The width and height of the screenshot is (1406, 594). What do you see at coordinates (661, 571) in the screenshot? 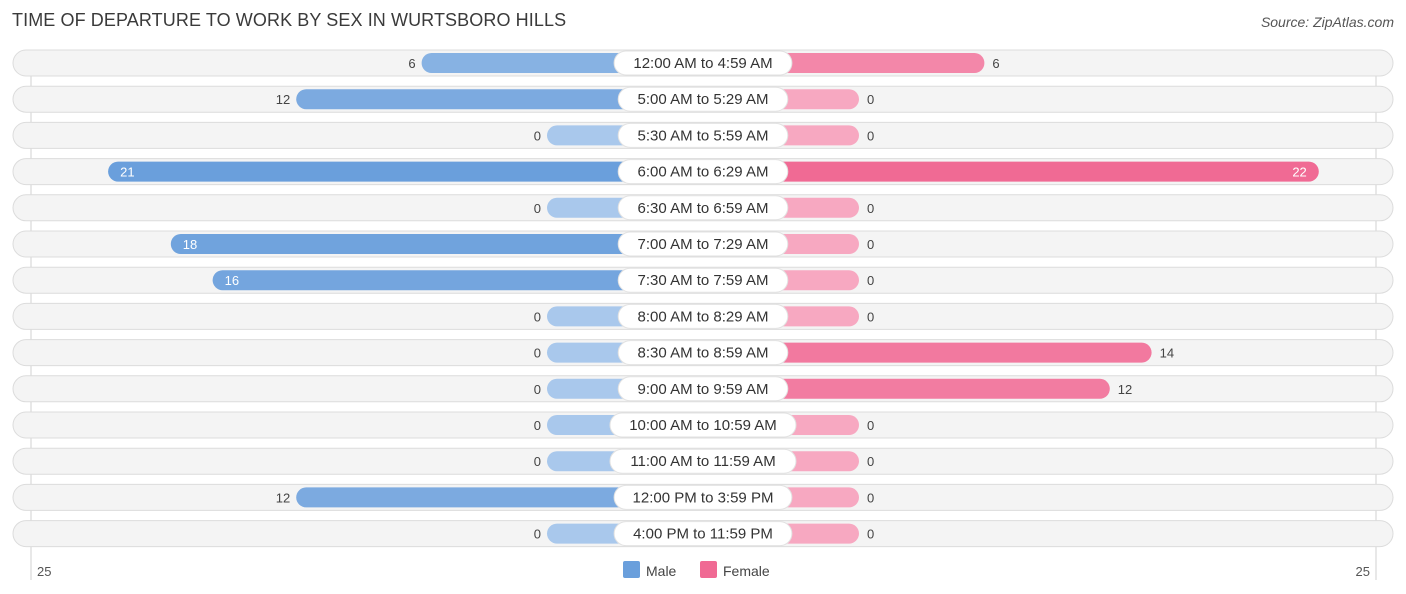
I see `legend-label-male: Male` at bounding box center [661, 571].